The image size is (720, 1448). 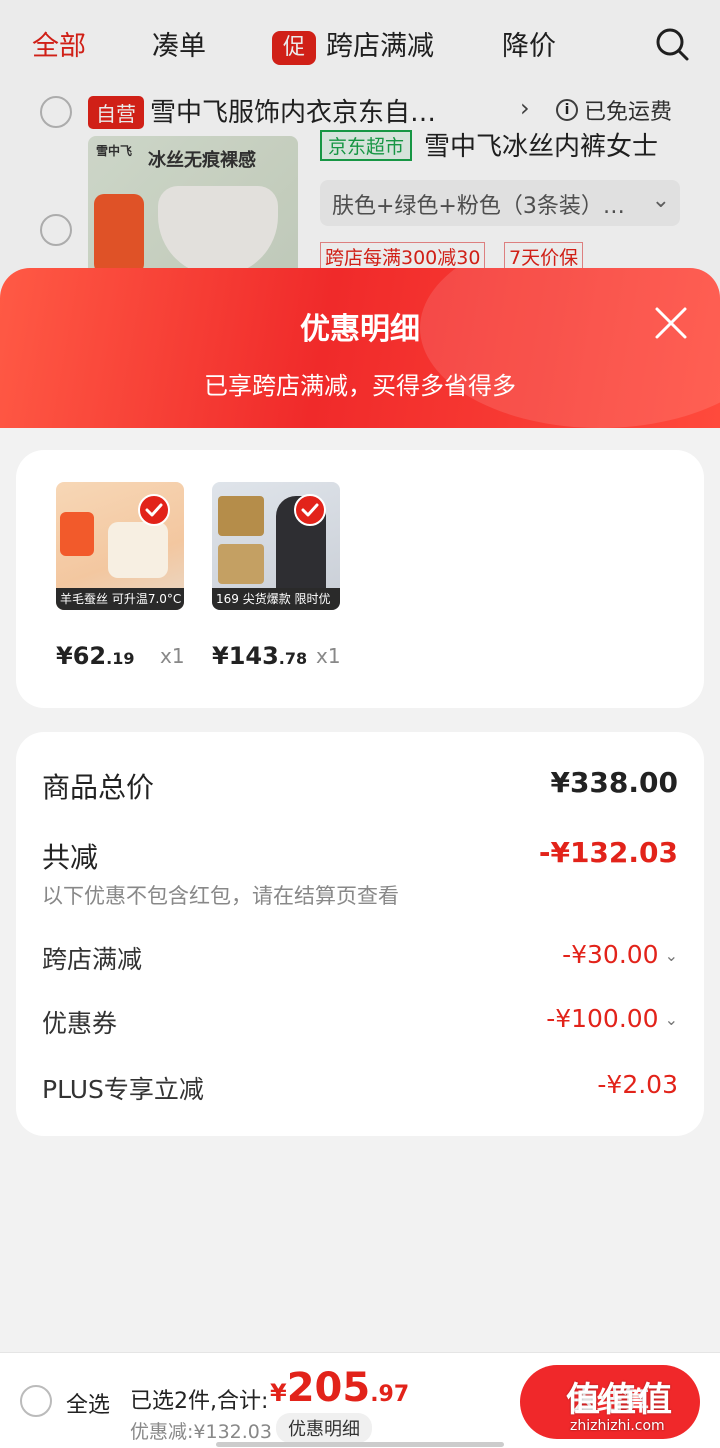 What do you see at coordinates (201, 1432) in the screenshot?
I see `discount-amount: 优惠减:¥132.03` at bounding box center [201, 1432].